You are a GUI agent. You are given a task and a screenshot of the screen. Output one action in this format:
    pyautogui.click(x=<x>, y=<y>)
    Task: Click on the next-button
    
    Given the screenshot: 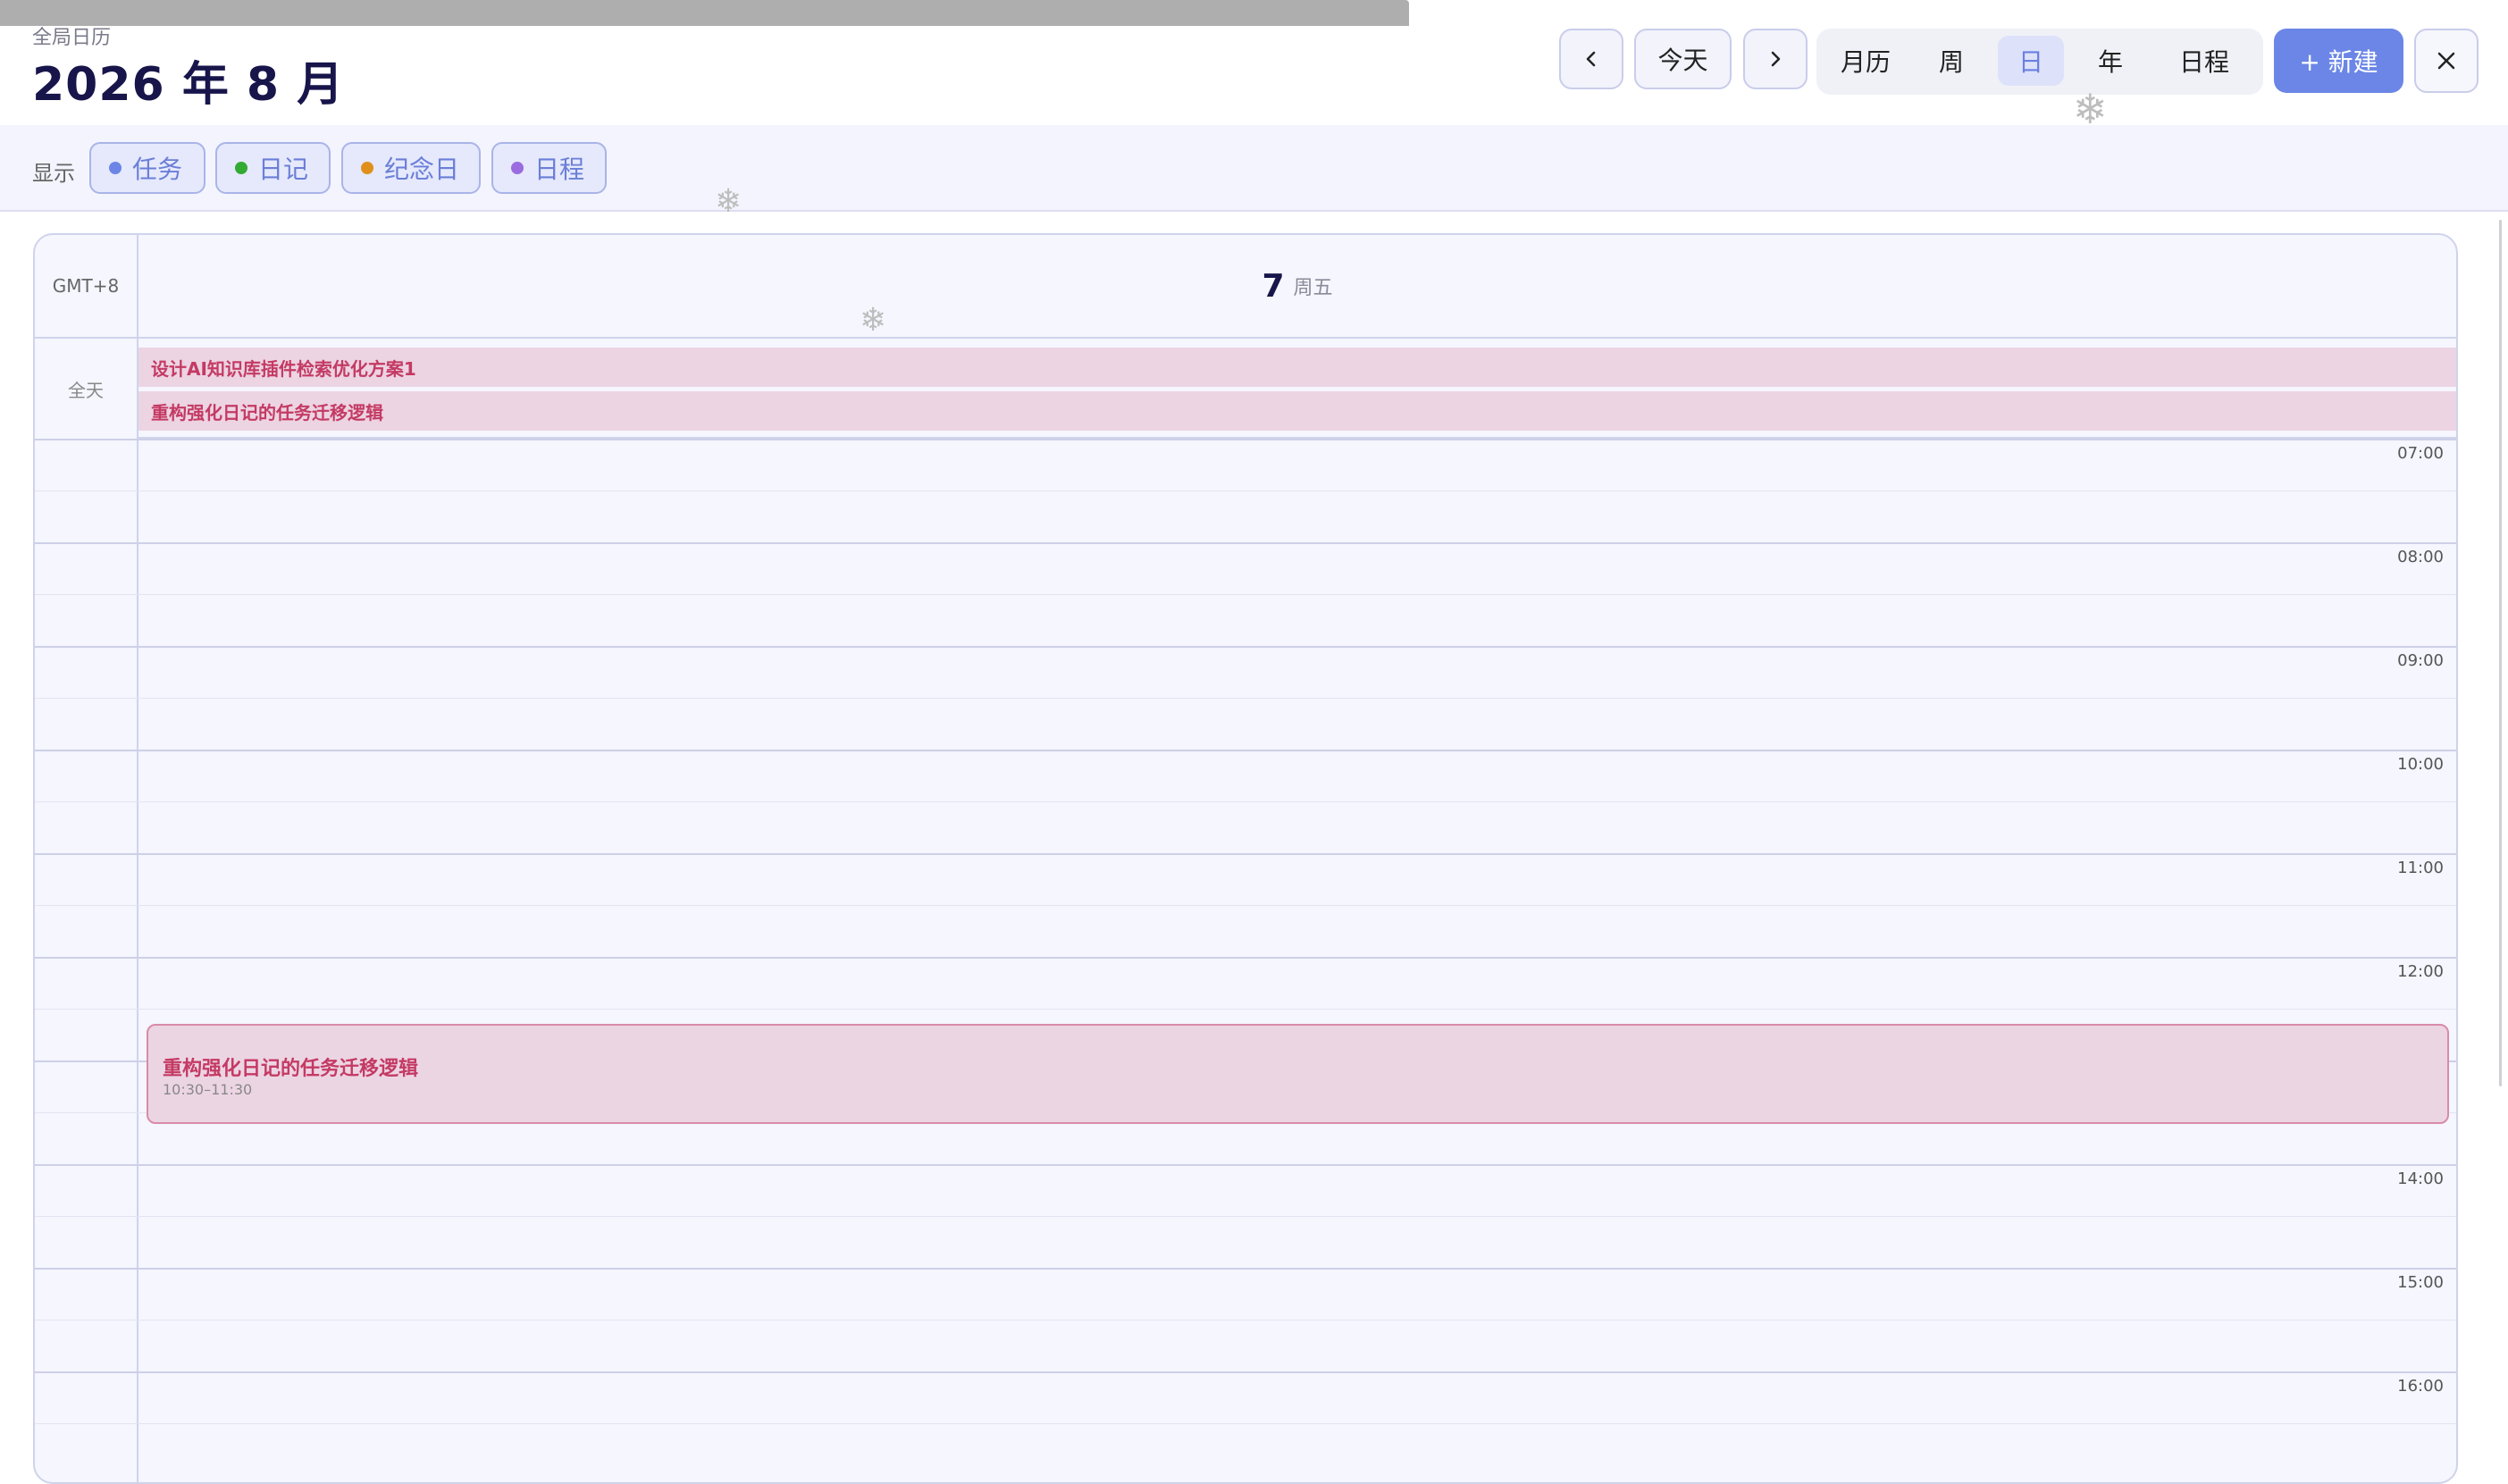 What is the action you would take?
    pyautogui.click(x=1776, y=59)
    